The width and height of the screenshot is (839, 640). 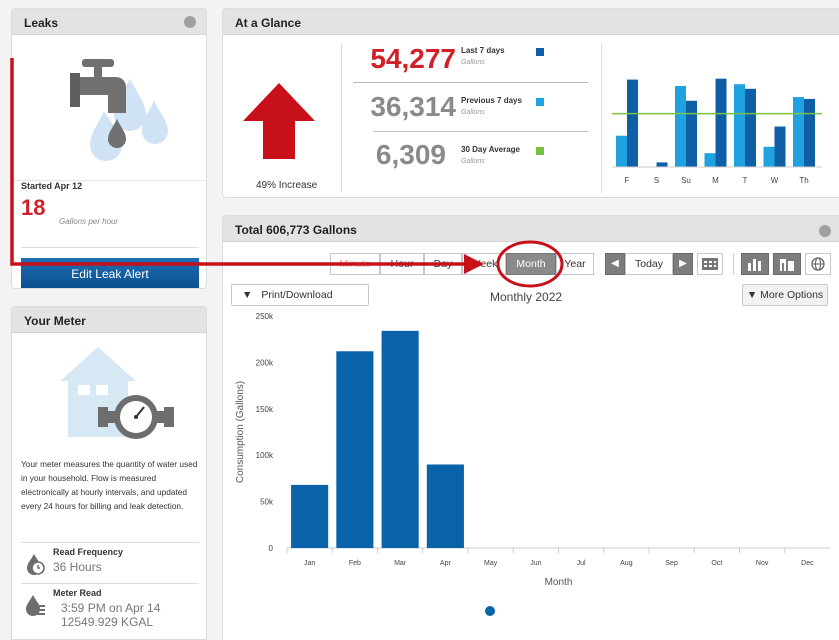 I want to click on leak-rate-value: 18, so click(x=33, y=207).